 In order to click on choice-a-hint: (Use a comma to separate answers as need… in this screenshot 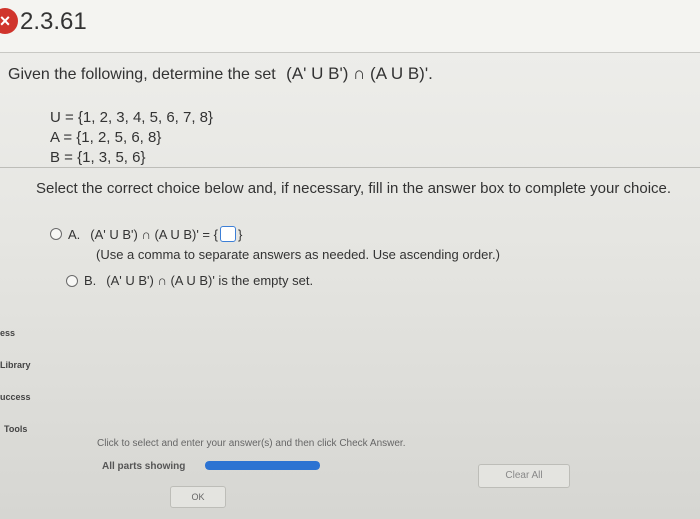, I will do `click(298, 254)`.